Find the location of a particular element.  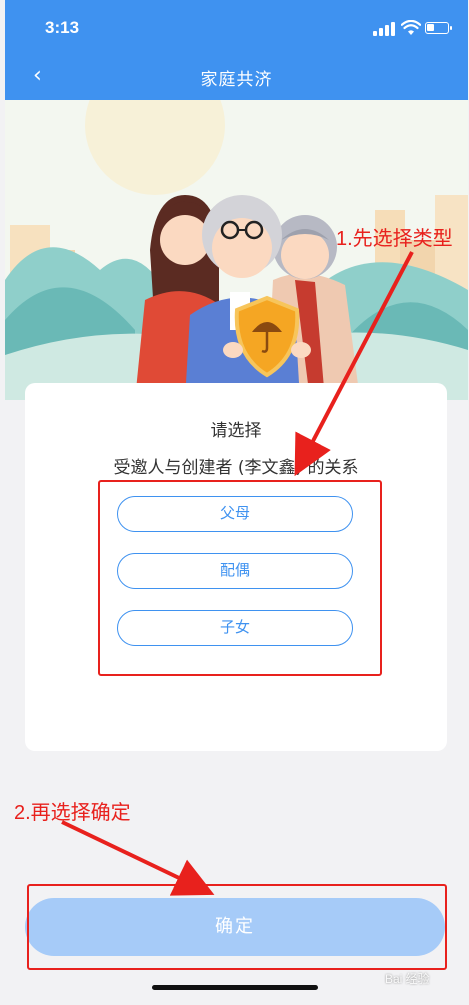

wifi-icon is located at coordinates (411, 27).